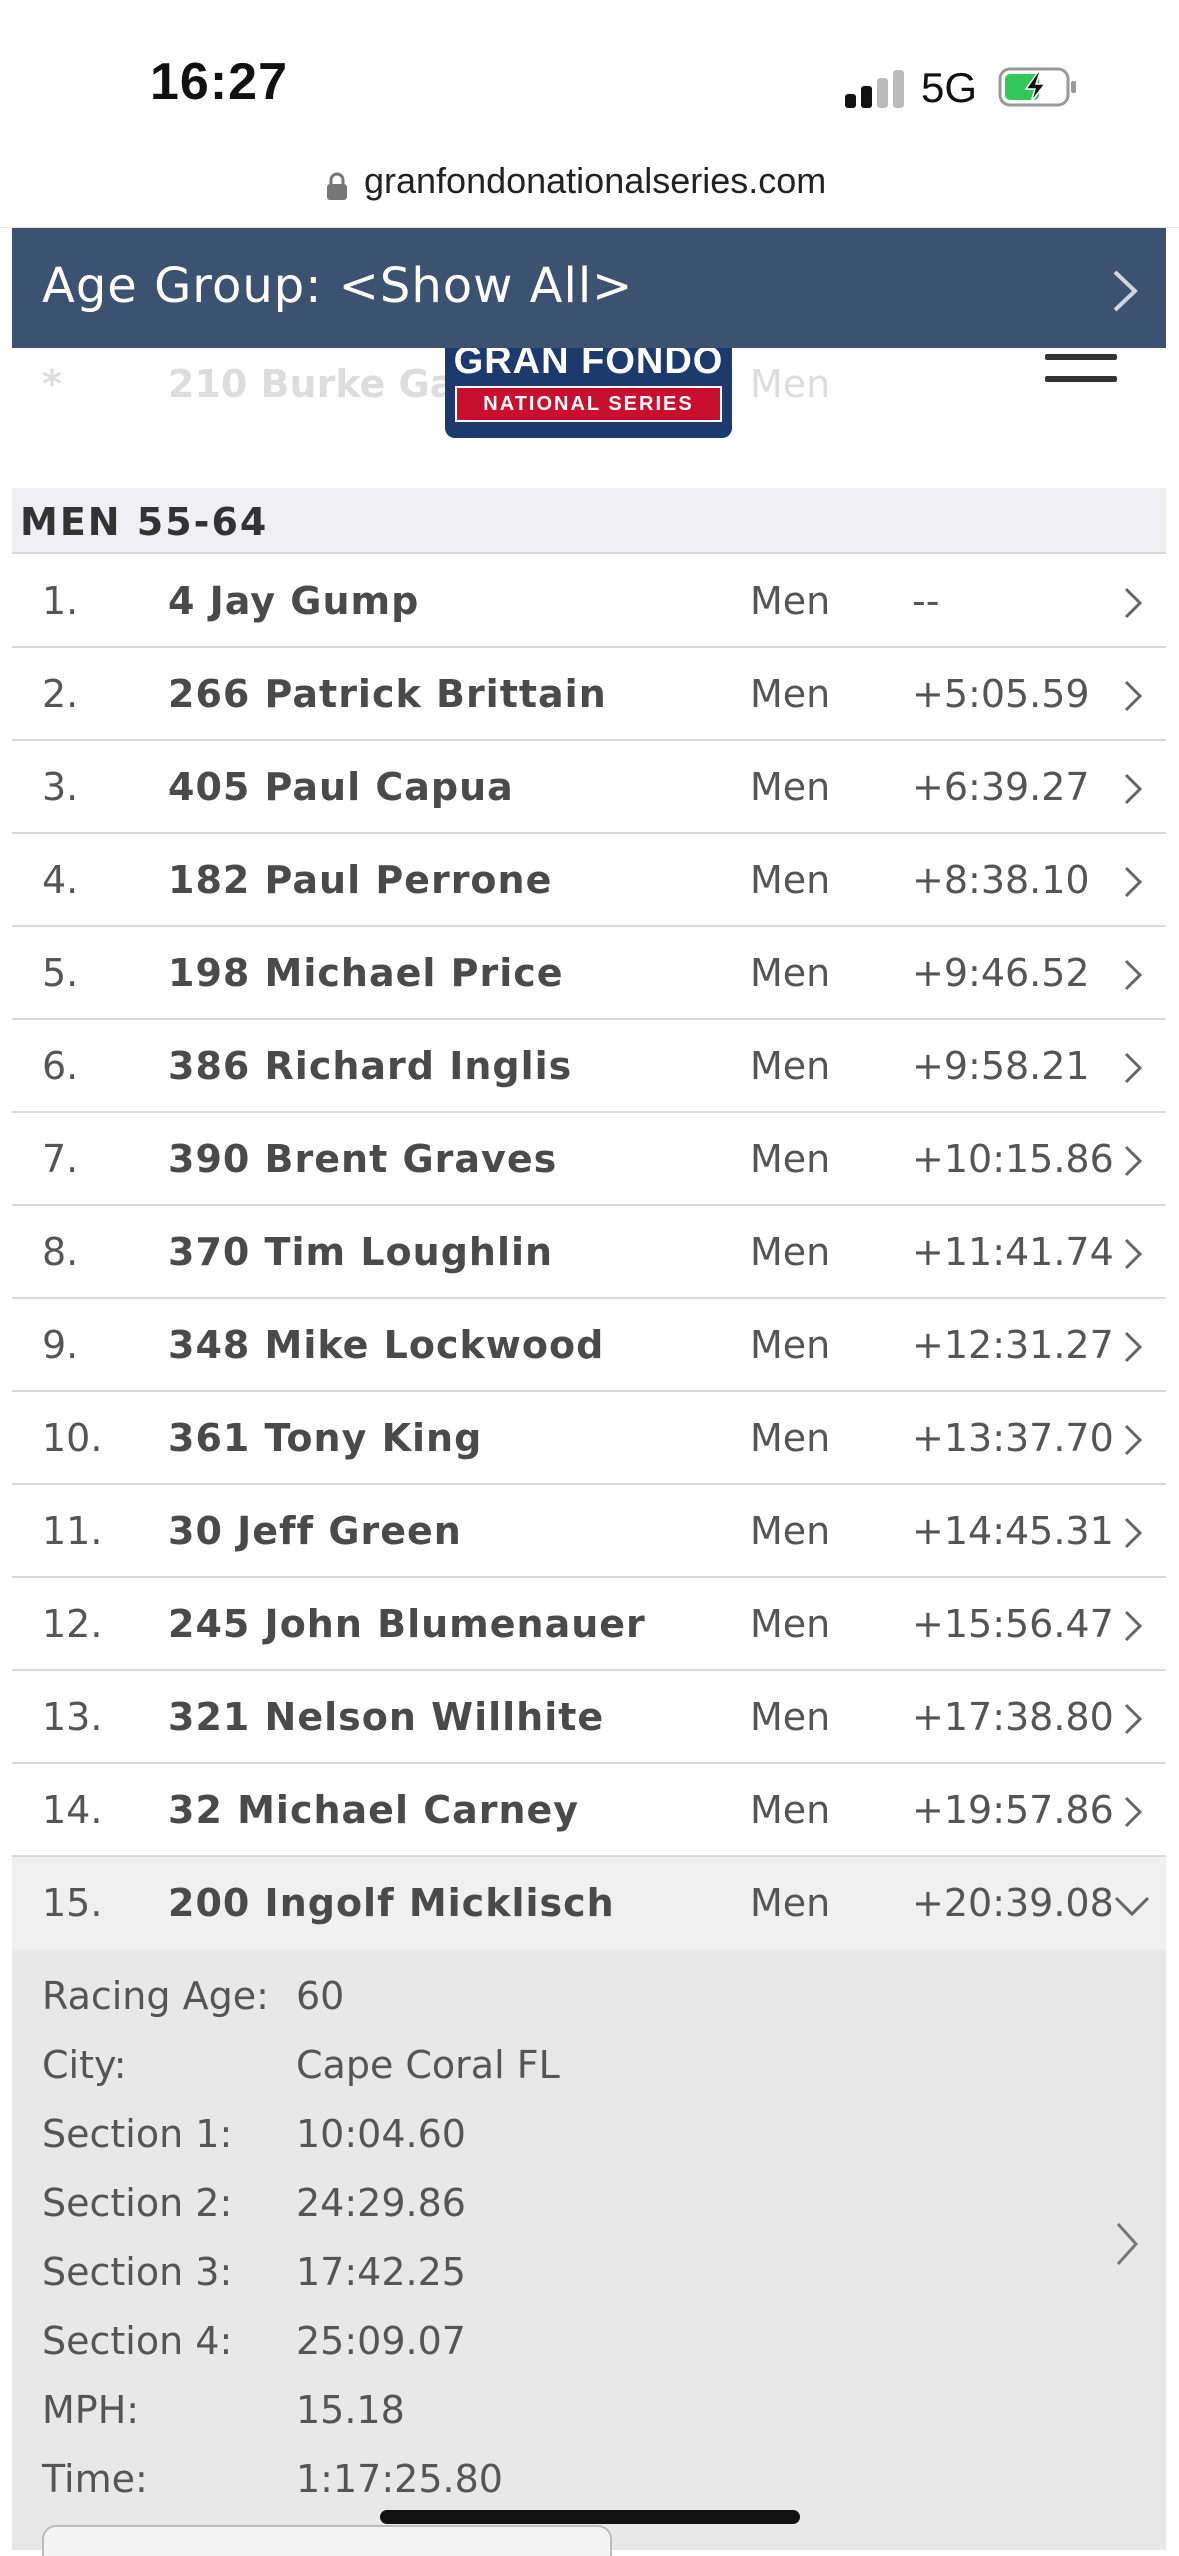 The width and height of the screenshot is (1179, 2556). I want to click on result-row: 4. 182 Paul Perrone Men +8:38.10, so click(589, 880).